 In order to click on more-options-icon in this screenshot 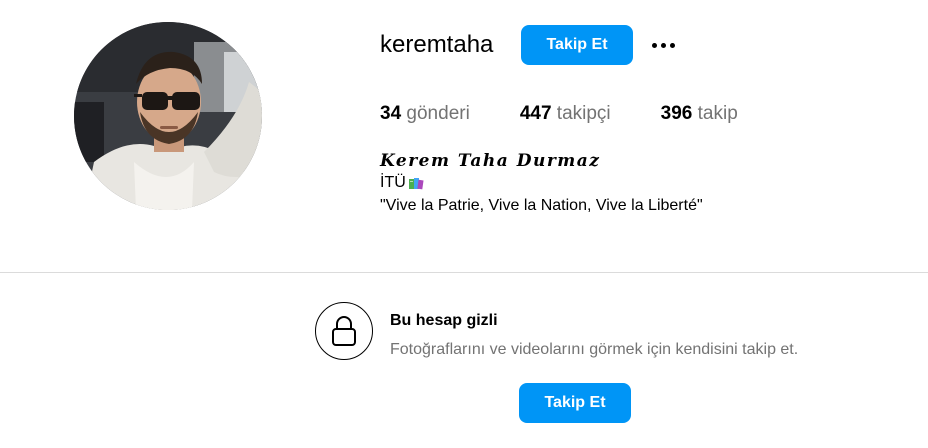, I will do `click(663, 45)`.